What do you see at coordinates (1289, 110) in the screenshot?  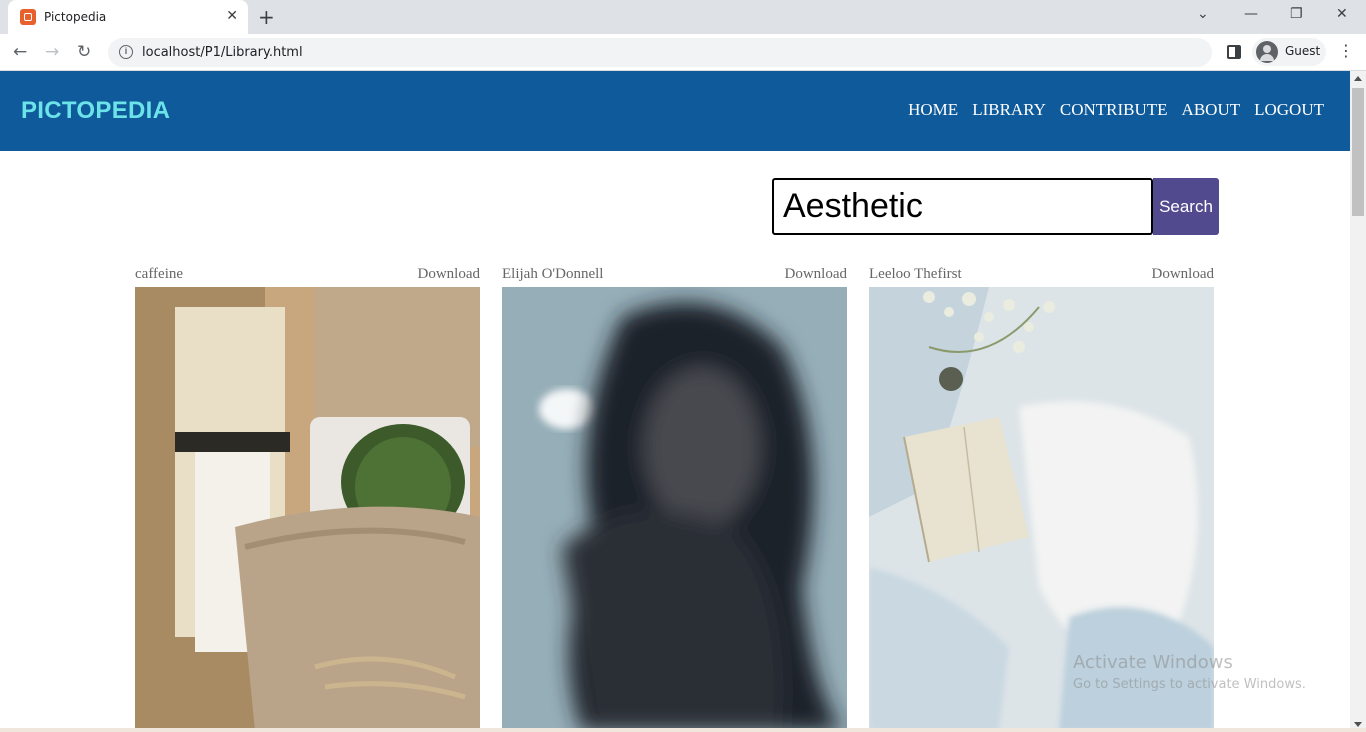 I see `nav-logout: LOGOUT` at bounding box center [1289, 110].